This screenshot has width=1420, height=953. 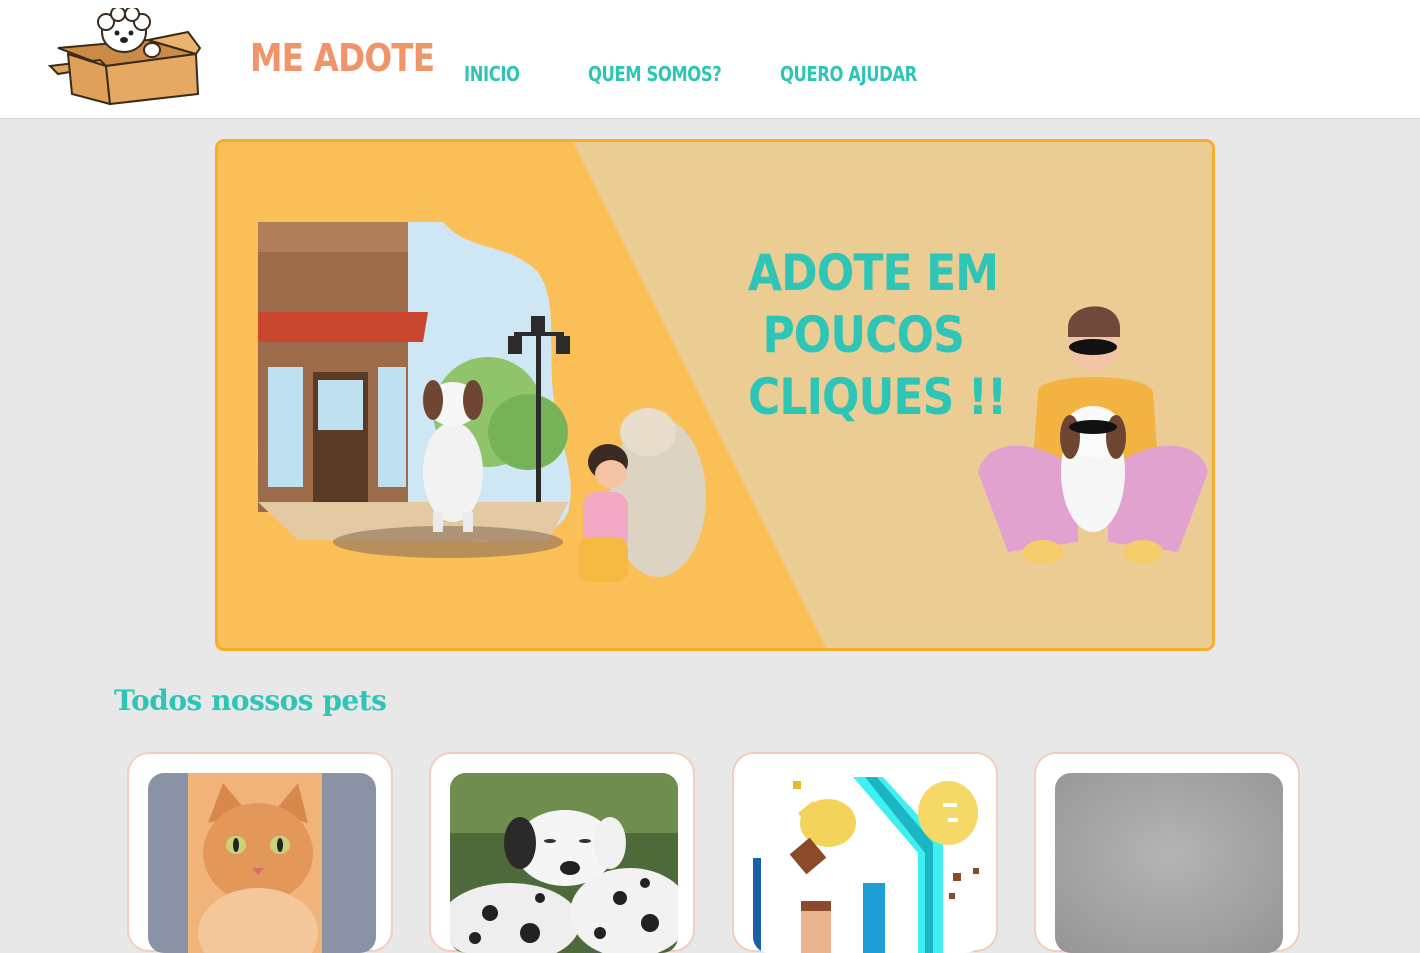 What do you see at coordinates (867, 863) in the screenshot?
I see `pet-photo-cleaning-illustration` at bounding box center [867, 863].